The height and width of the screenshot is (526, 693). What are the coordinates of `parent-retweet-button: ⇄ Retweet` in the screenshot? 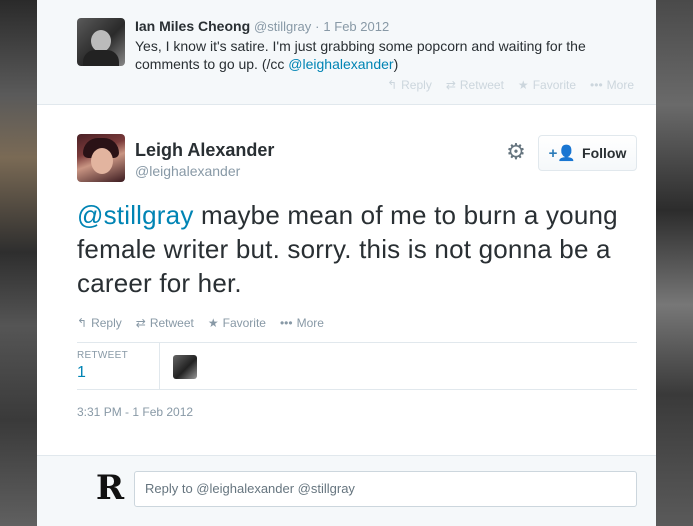 It's located at (475, 85).